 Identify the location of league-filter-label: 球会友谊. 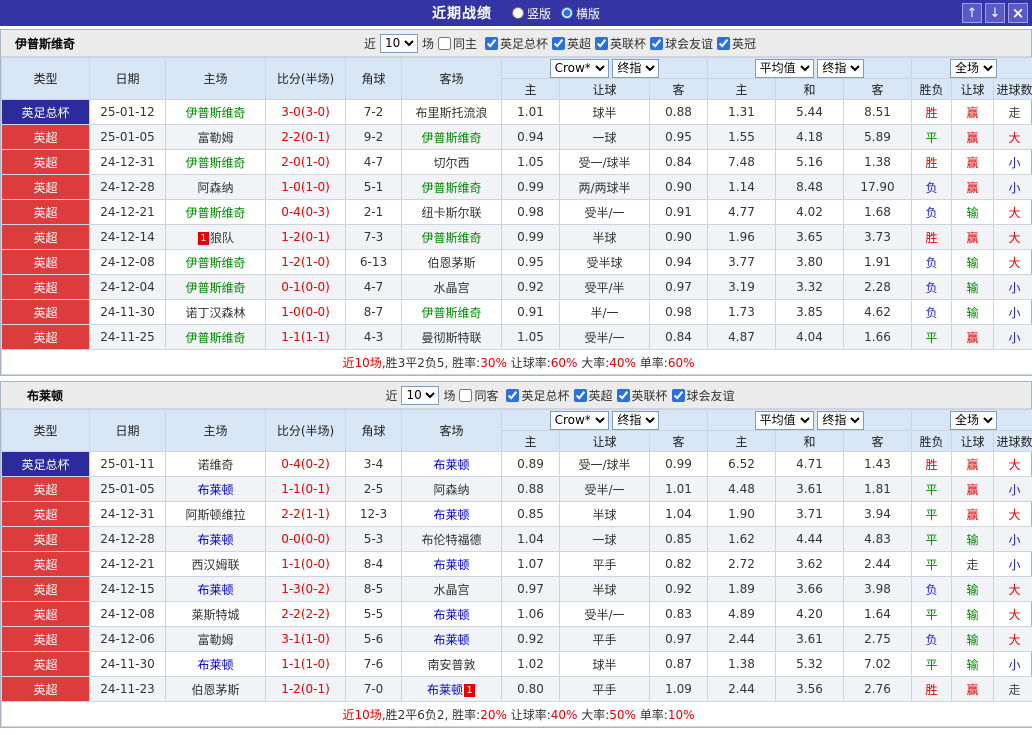
(710, 395).